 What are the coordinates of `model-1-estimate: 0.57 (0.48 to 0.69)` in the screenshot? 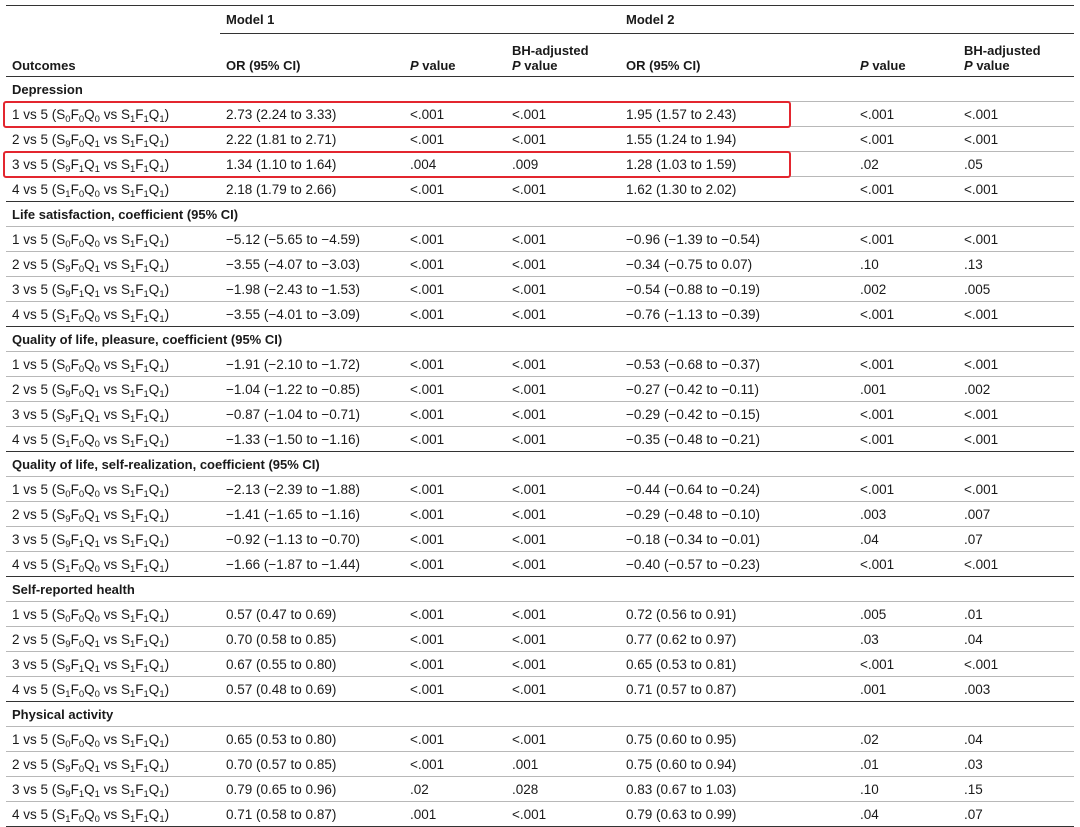 It's located at (312, 689).